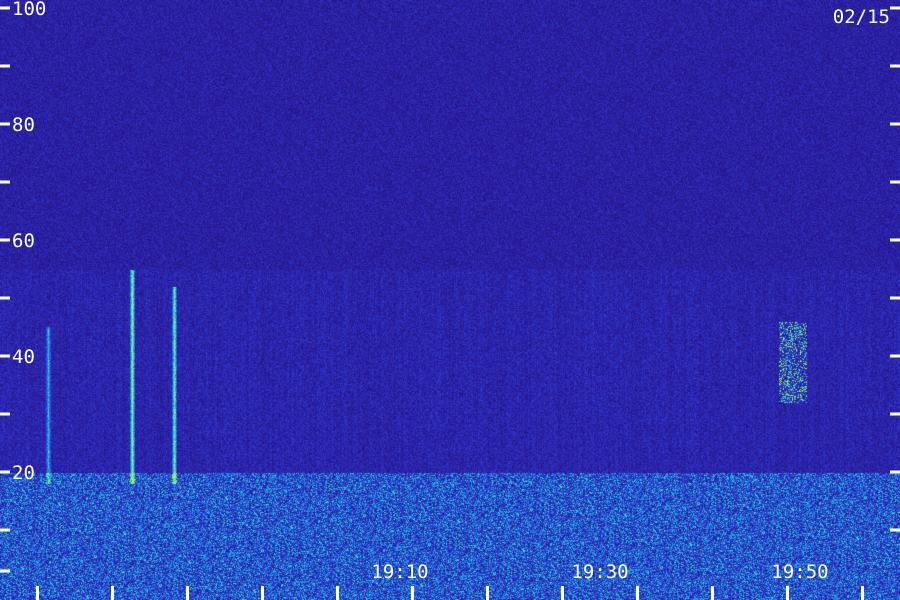  What do you see at coordinates (861, 17) in the screenshot?
I see `date-label: 02/15` at bounding box center [861, 17].